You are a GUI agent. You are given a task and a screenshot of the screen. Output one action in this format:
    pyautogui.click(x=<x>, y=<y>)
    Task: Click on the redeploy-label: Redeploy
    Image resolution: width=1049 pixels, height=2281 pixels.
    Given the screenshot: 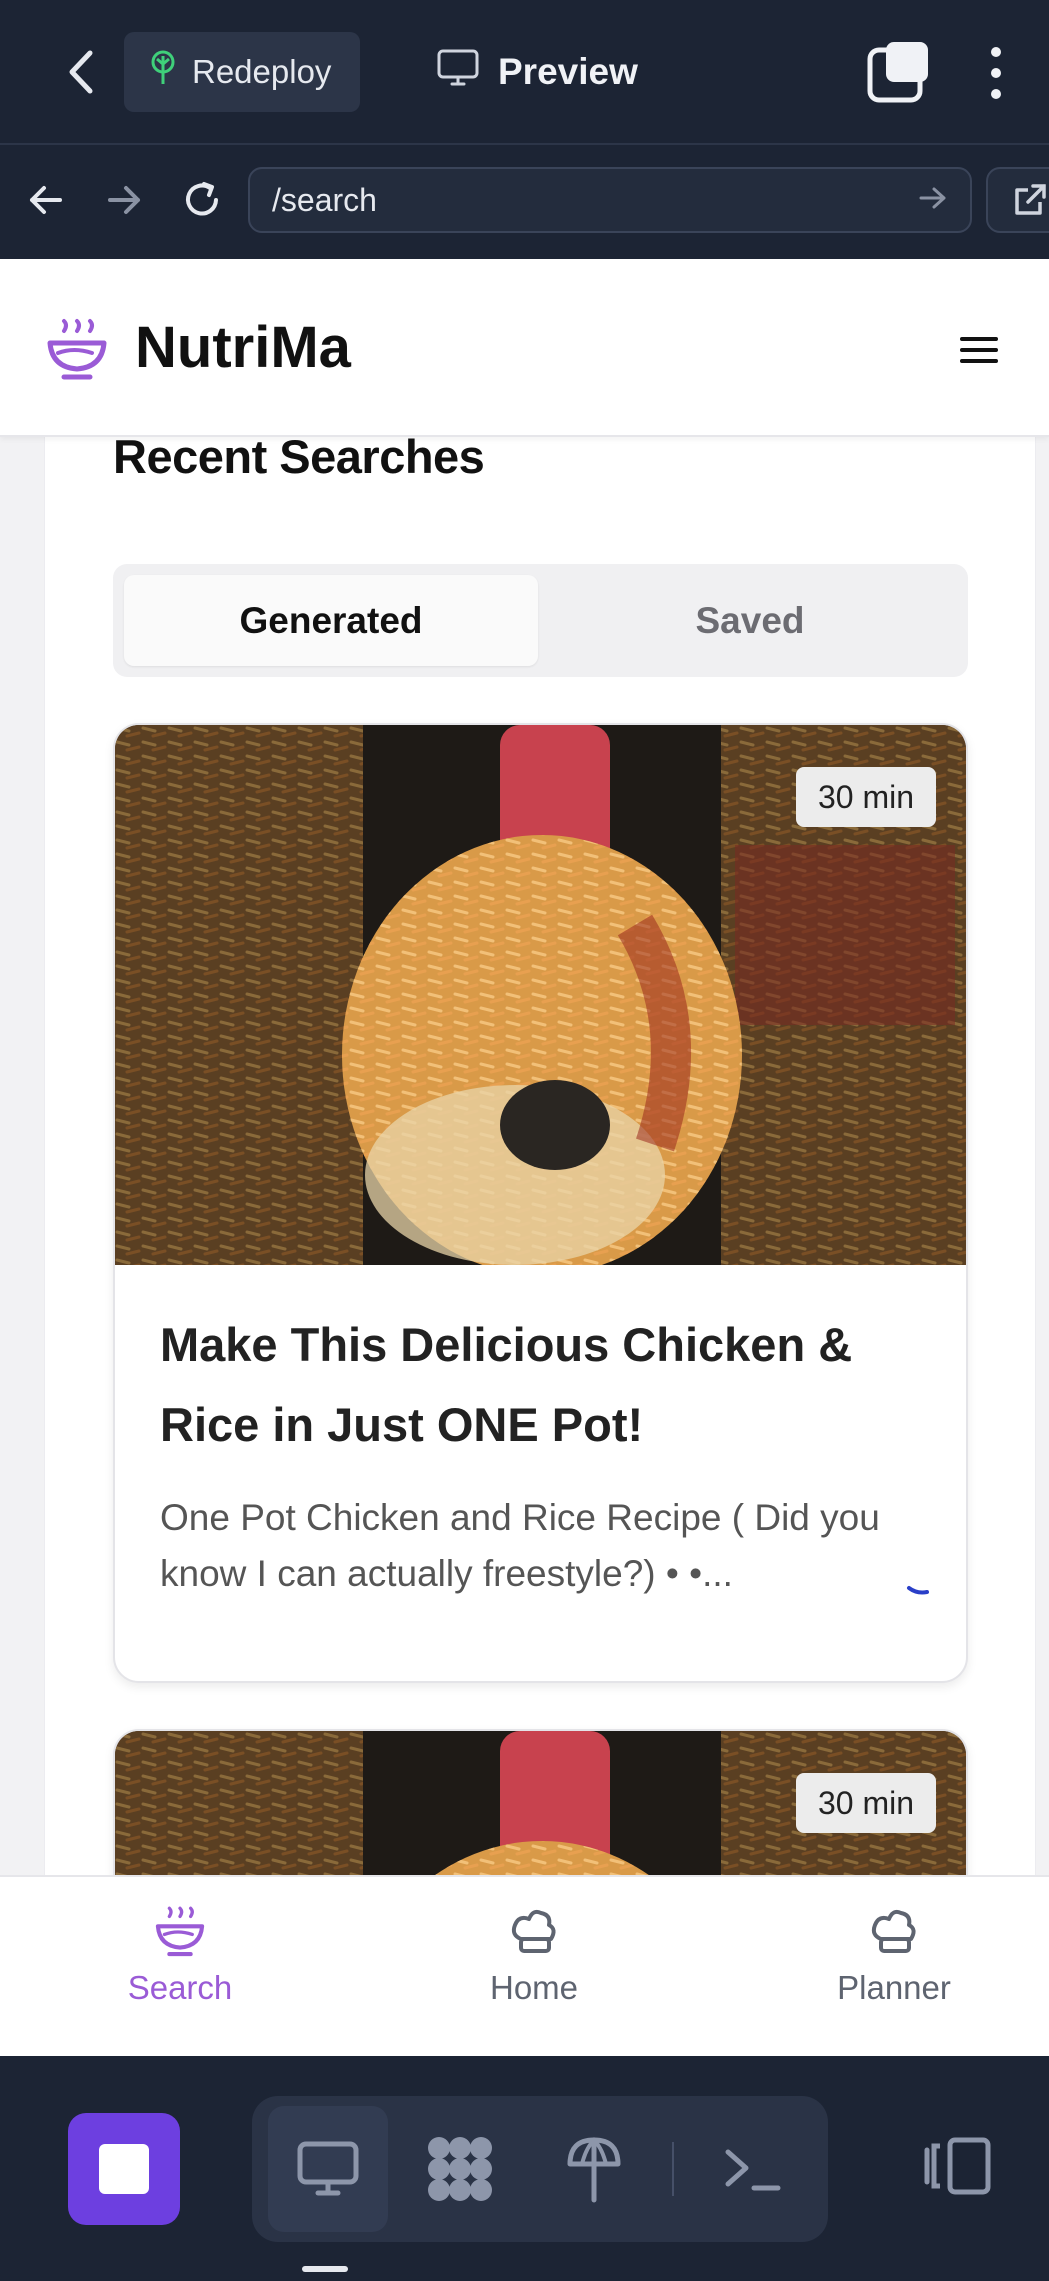 What is the action you would take?
    pyautogui.click(x=262, y=71)
    